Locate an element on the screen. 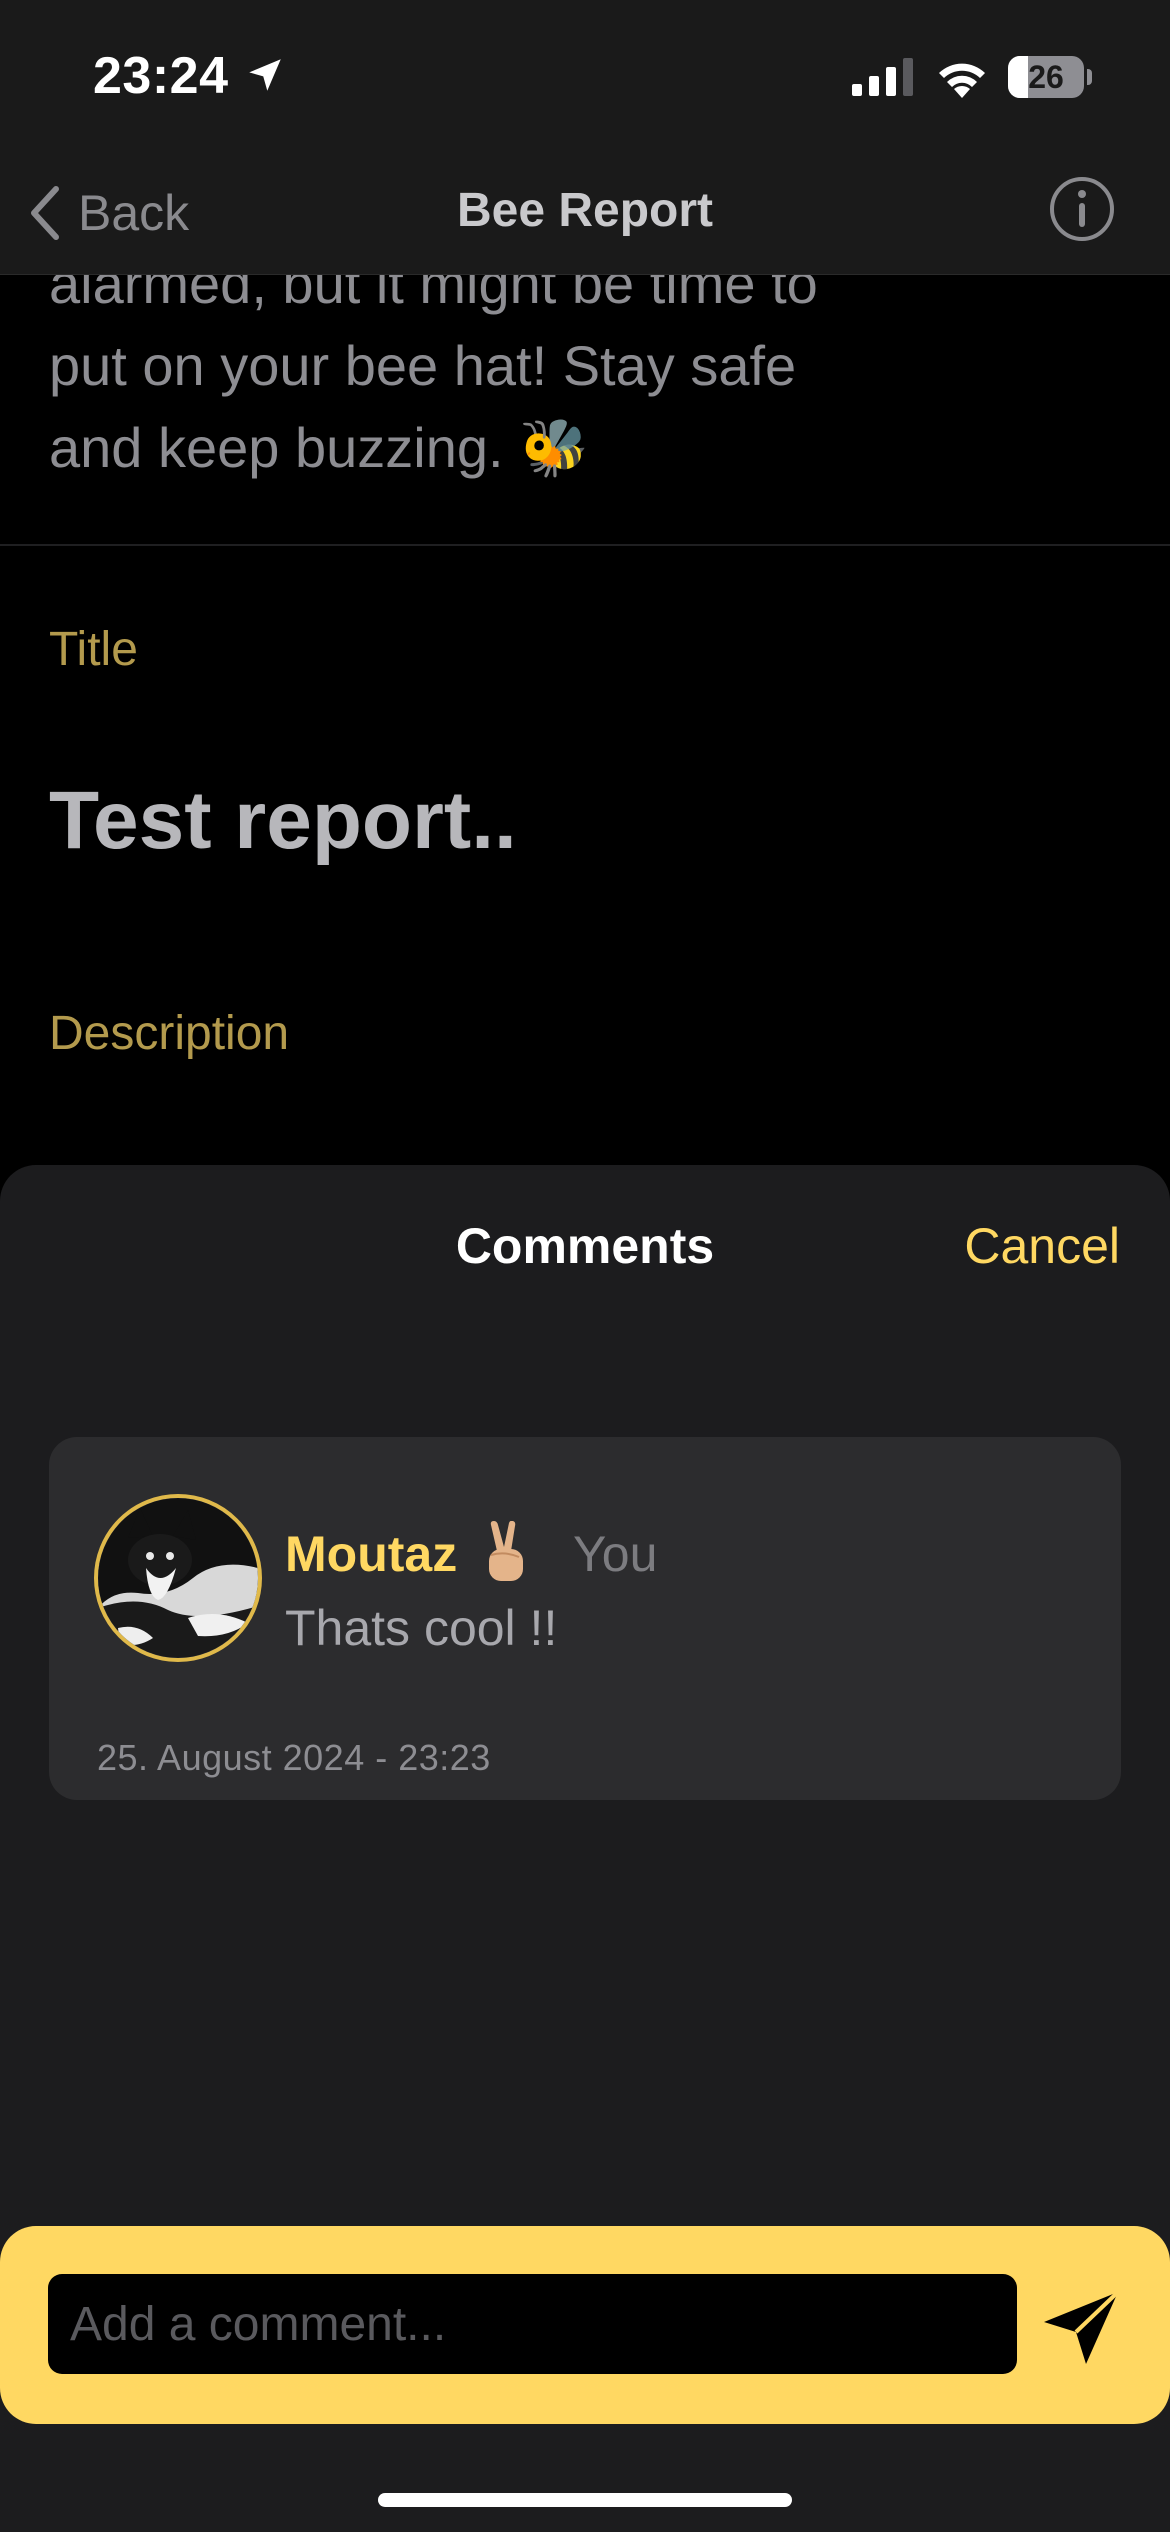 This screenshot has height=2532, width=1170. battery-indicator: 26 is located at coordinates (1050, 77).